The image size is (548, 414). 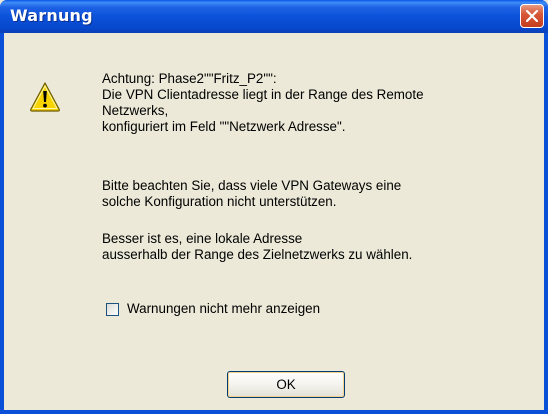 I want to click on ok-button: OK, so click(x=286, y=384).